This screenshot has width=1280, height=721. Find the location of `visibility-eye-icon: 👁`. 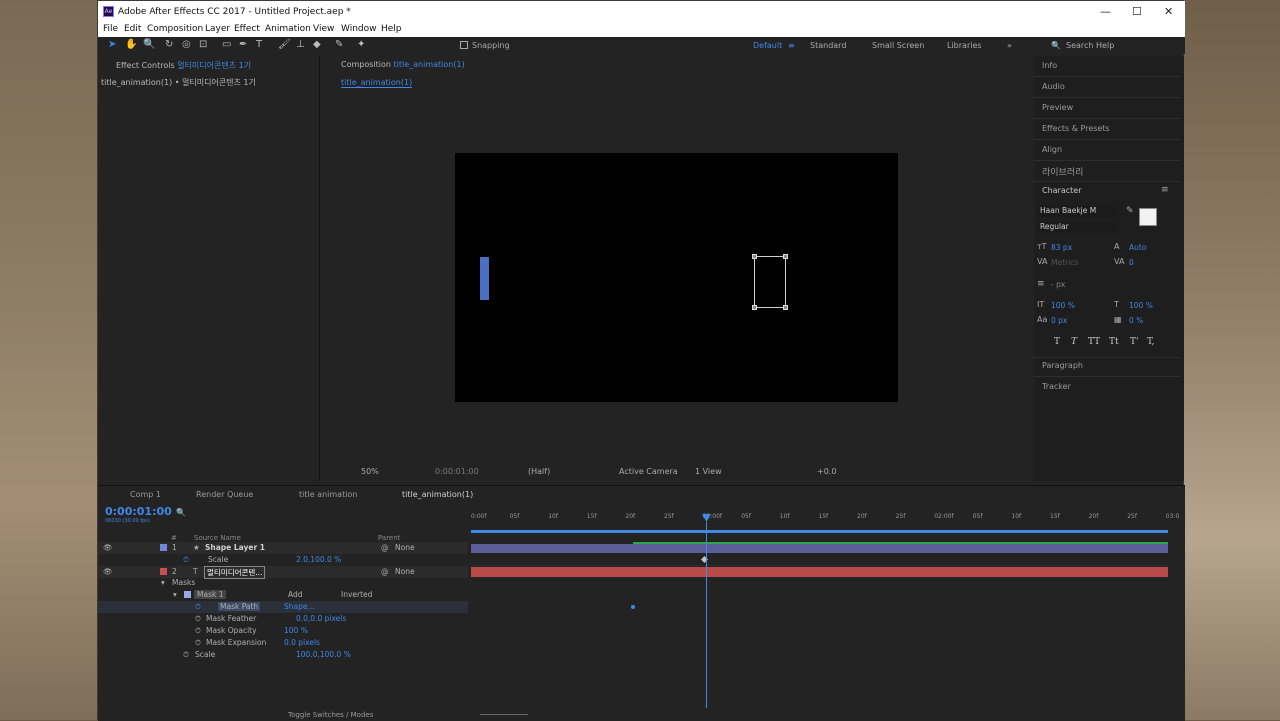

visibility-eye-icon: 👁 is located at coordinates (108, 547).